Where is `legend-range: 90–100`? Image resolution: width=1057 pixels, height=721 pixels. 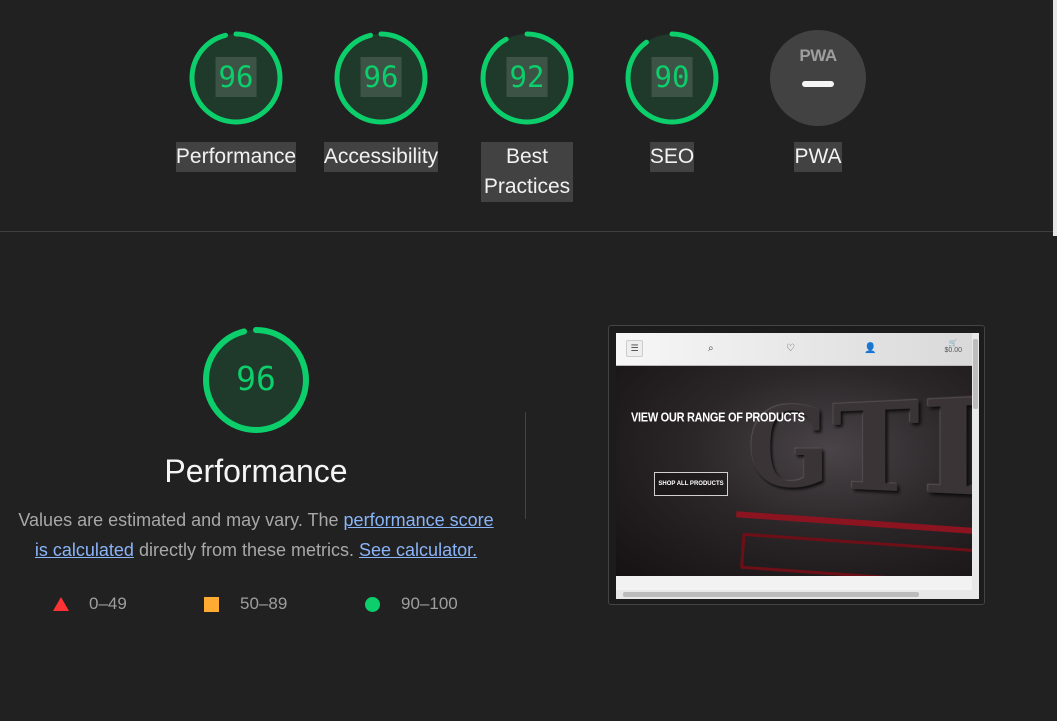 legend-range: 90–100 is located at coordinates (429, 603).